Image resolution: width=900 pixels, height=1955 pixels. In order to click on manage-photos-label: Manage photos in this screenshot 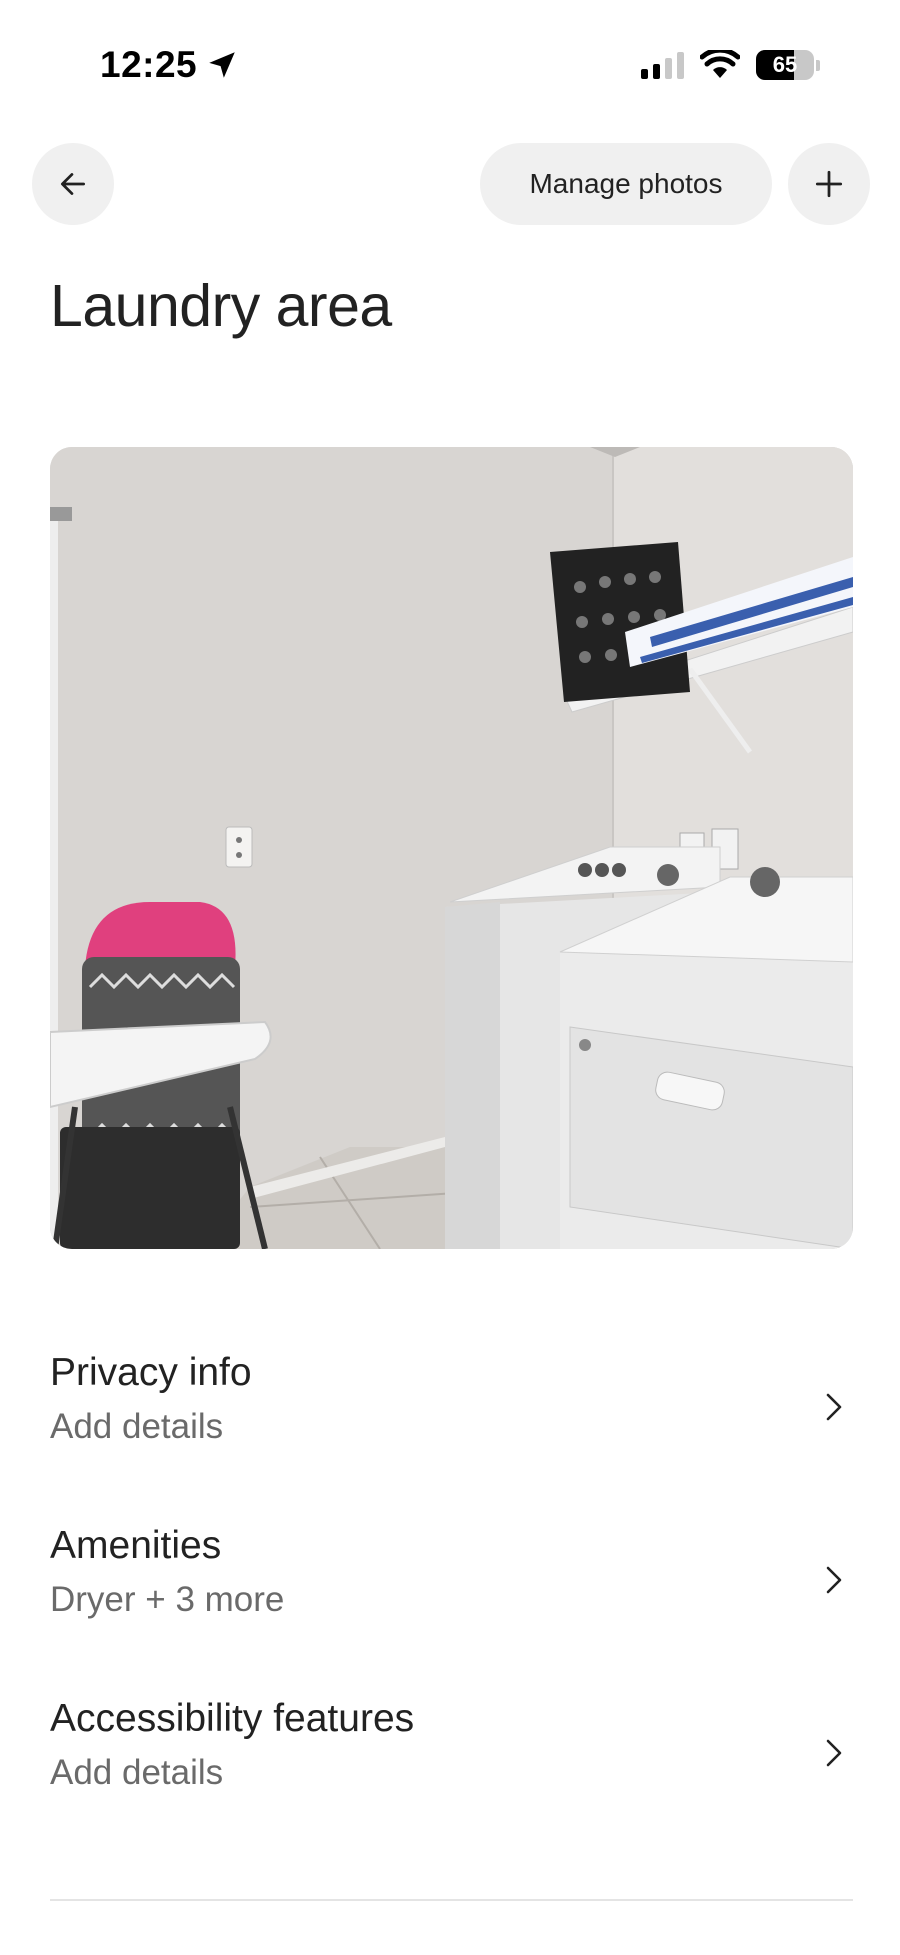, I will do `click(626, 183)`.